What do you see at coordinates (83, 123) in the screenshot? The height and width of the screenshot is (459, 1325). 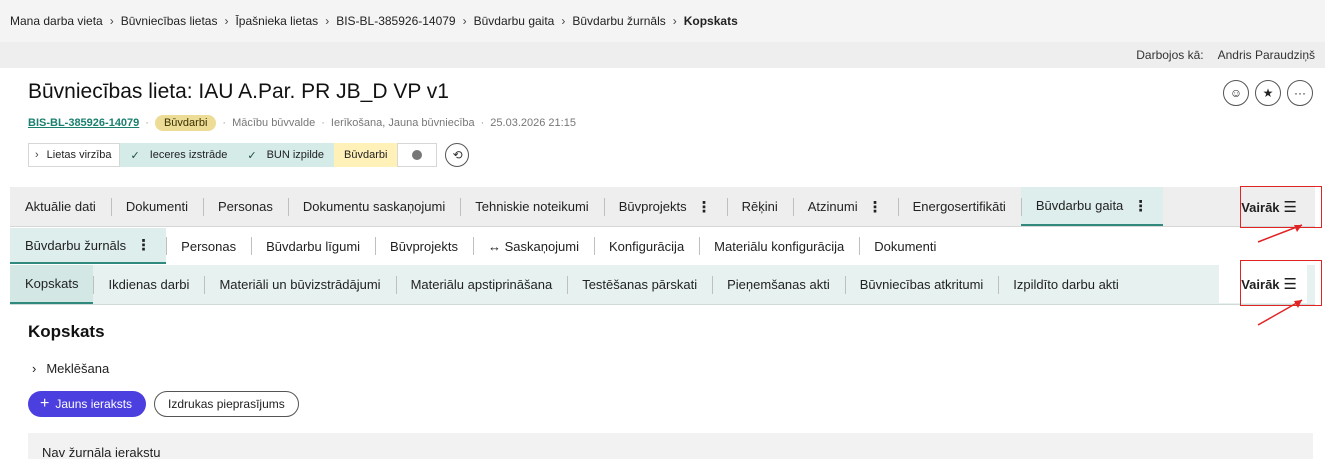 I see `case-id-link: BIS-BL-385926-14079` at bounding box center [83, 123].